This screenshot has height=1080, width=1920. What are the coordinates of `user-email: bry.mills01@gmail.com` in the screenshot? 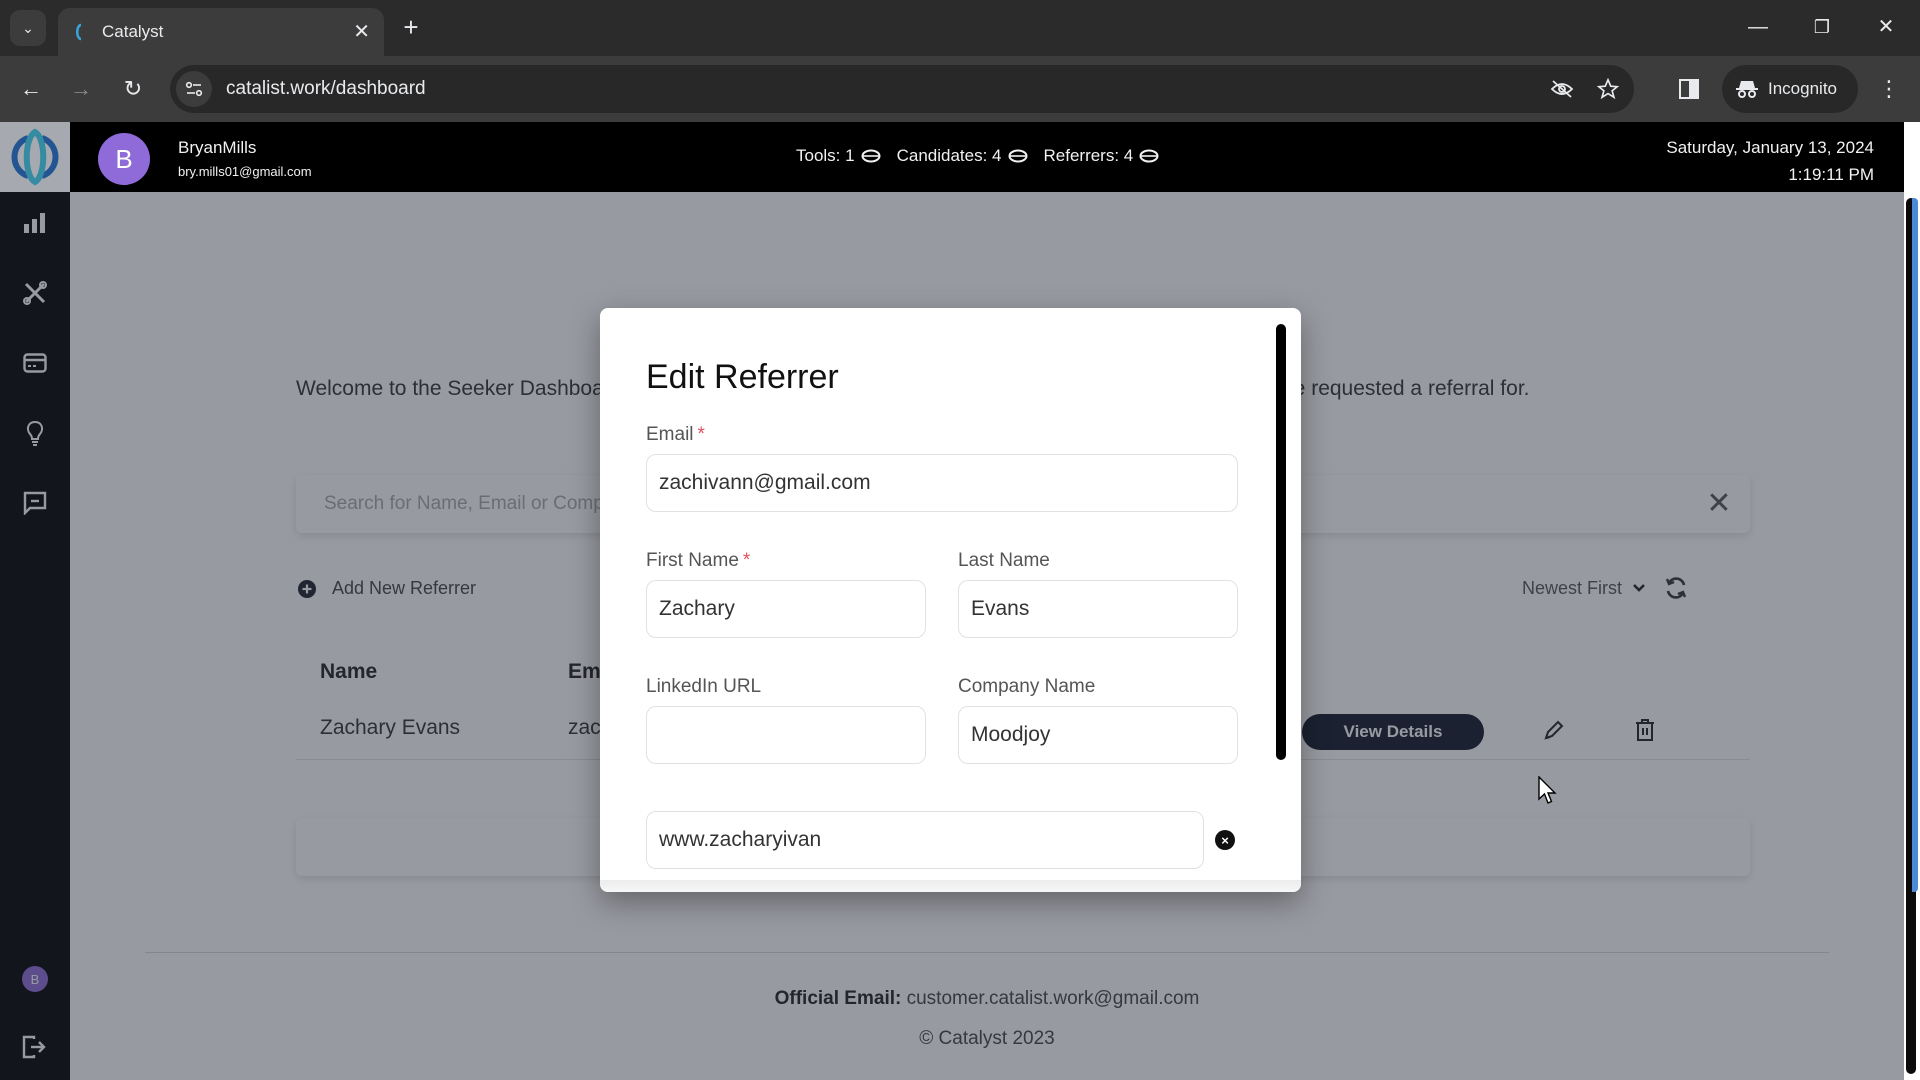 It's located at (245, 171).